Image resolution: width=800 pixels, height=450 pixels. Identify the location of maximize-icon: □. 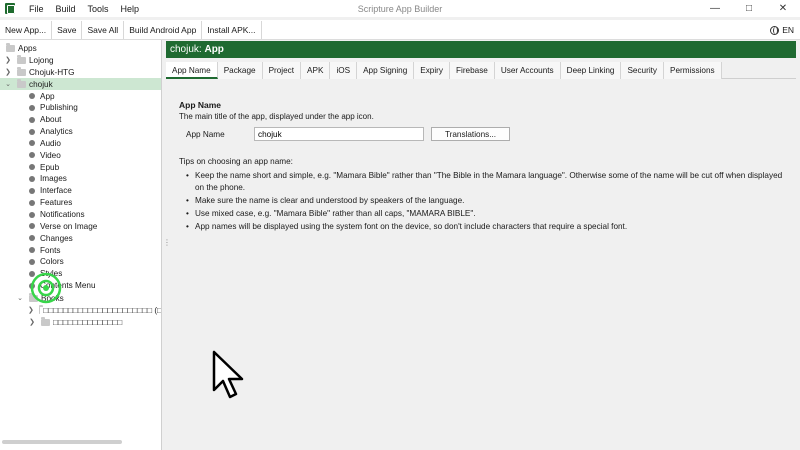
(749, 8).